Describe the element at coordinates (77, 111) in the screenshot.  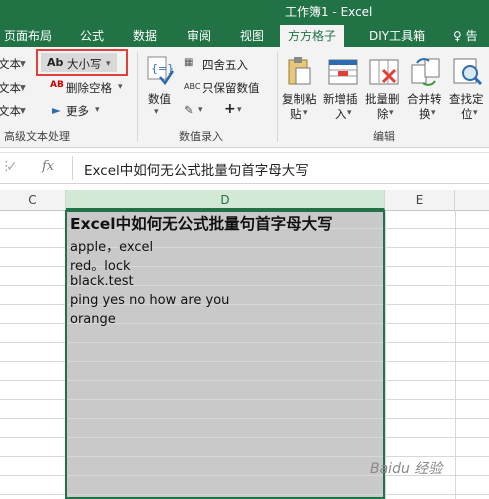
I see `more-button: 更多` at that location.